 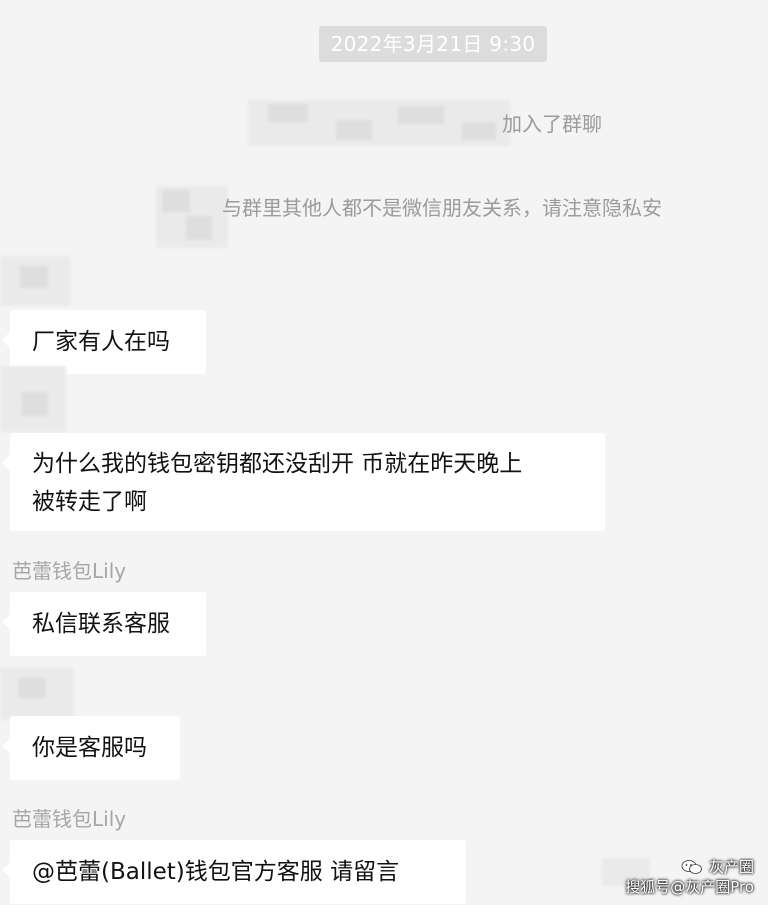 What do you see at coordinates (689, 887) in the screenshot?
I see `watermark-source: 搜狐号@灰产圈Pro` at bounding box center [689, 887].